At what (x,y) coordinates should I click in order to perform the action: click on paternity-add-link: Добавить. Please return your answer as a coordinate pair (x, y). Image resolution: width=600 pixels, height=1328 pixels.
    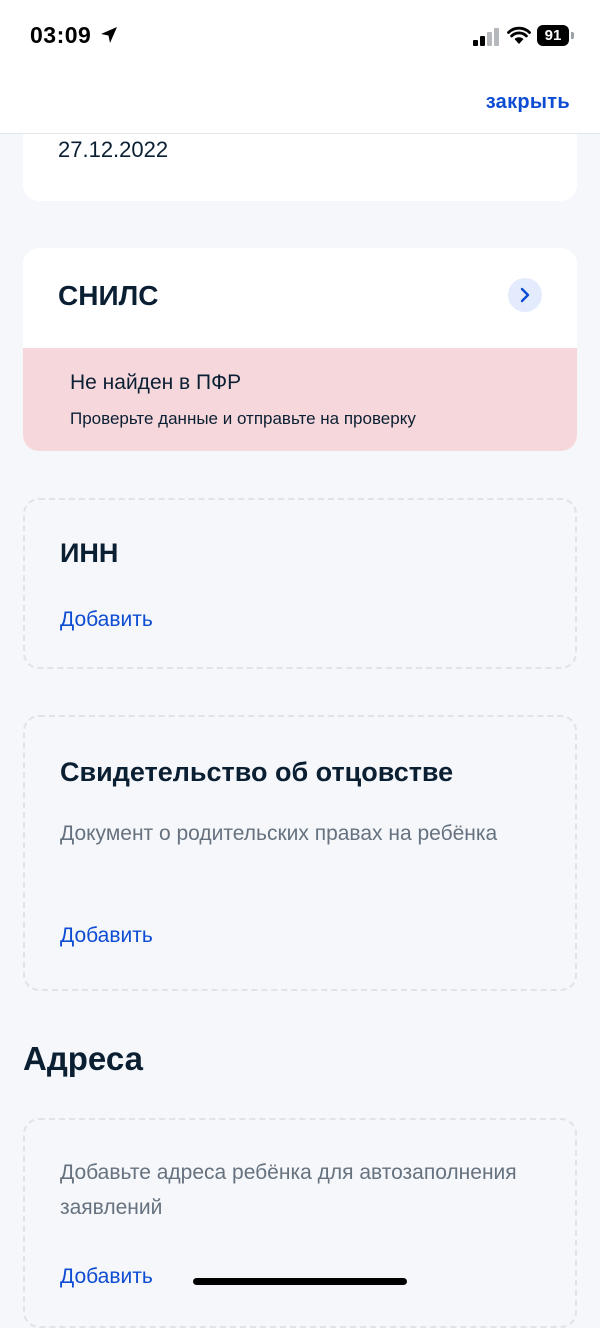
    Looking at the image, I should click on (106, 936).